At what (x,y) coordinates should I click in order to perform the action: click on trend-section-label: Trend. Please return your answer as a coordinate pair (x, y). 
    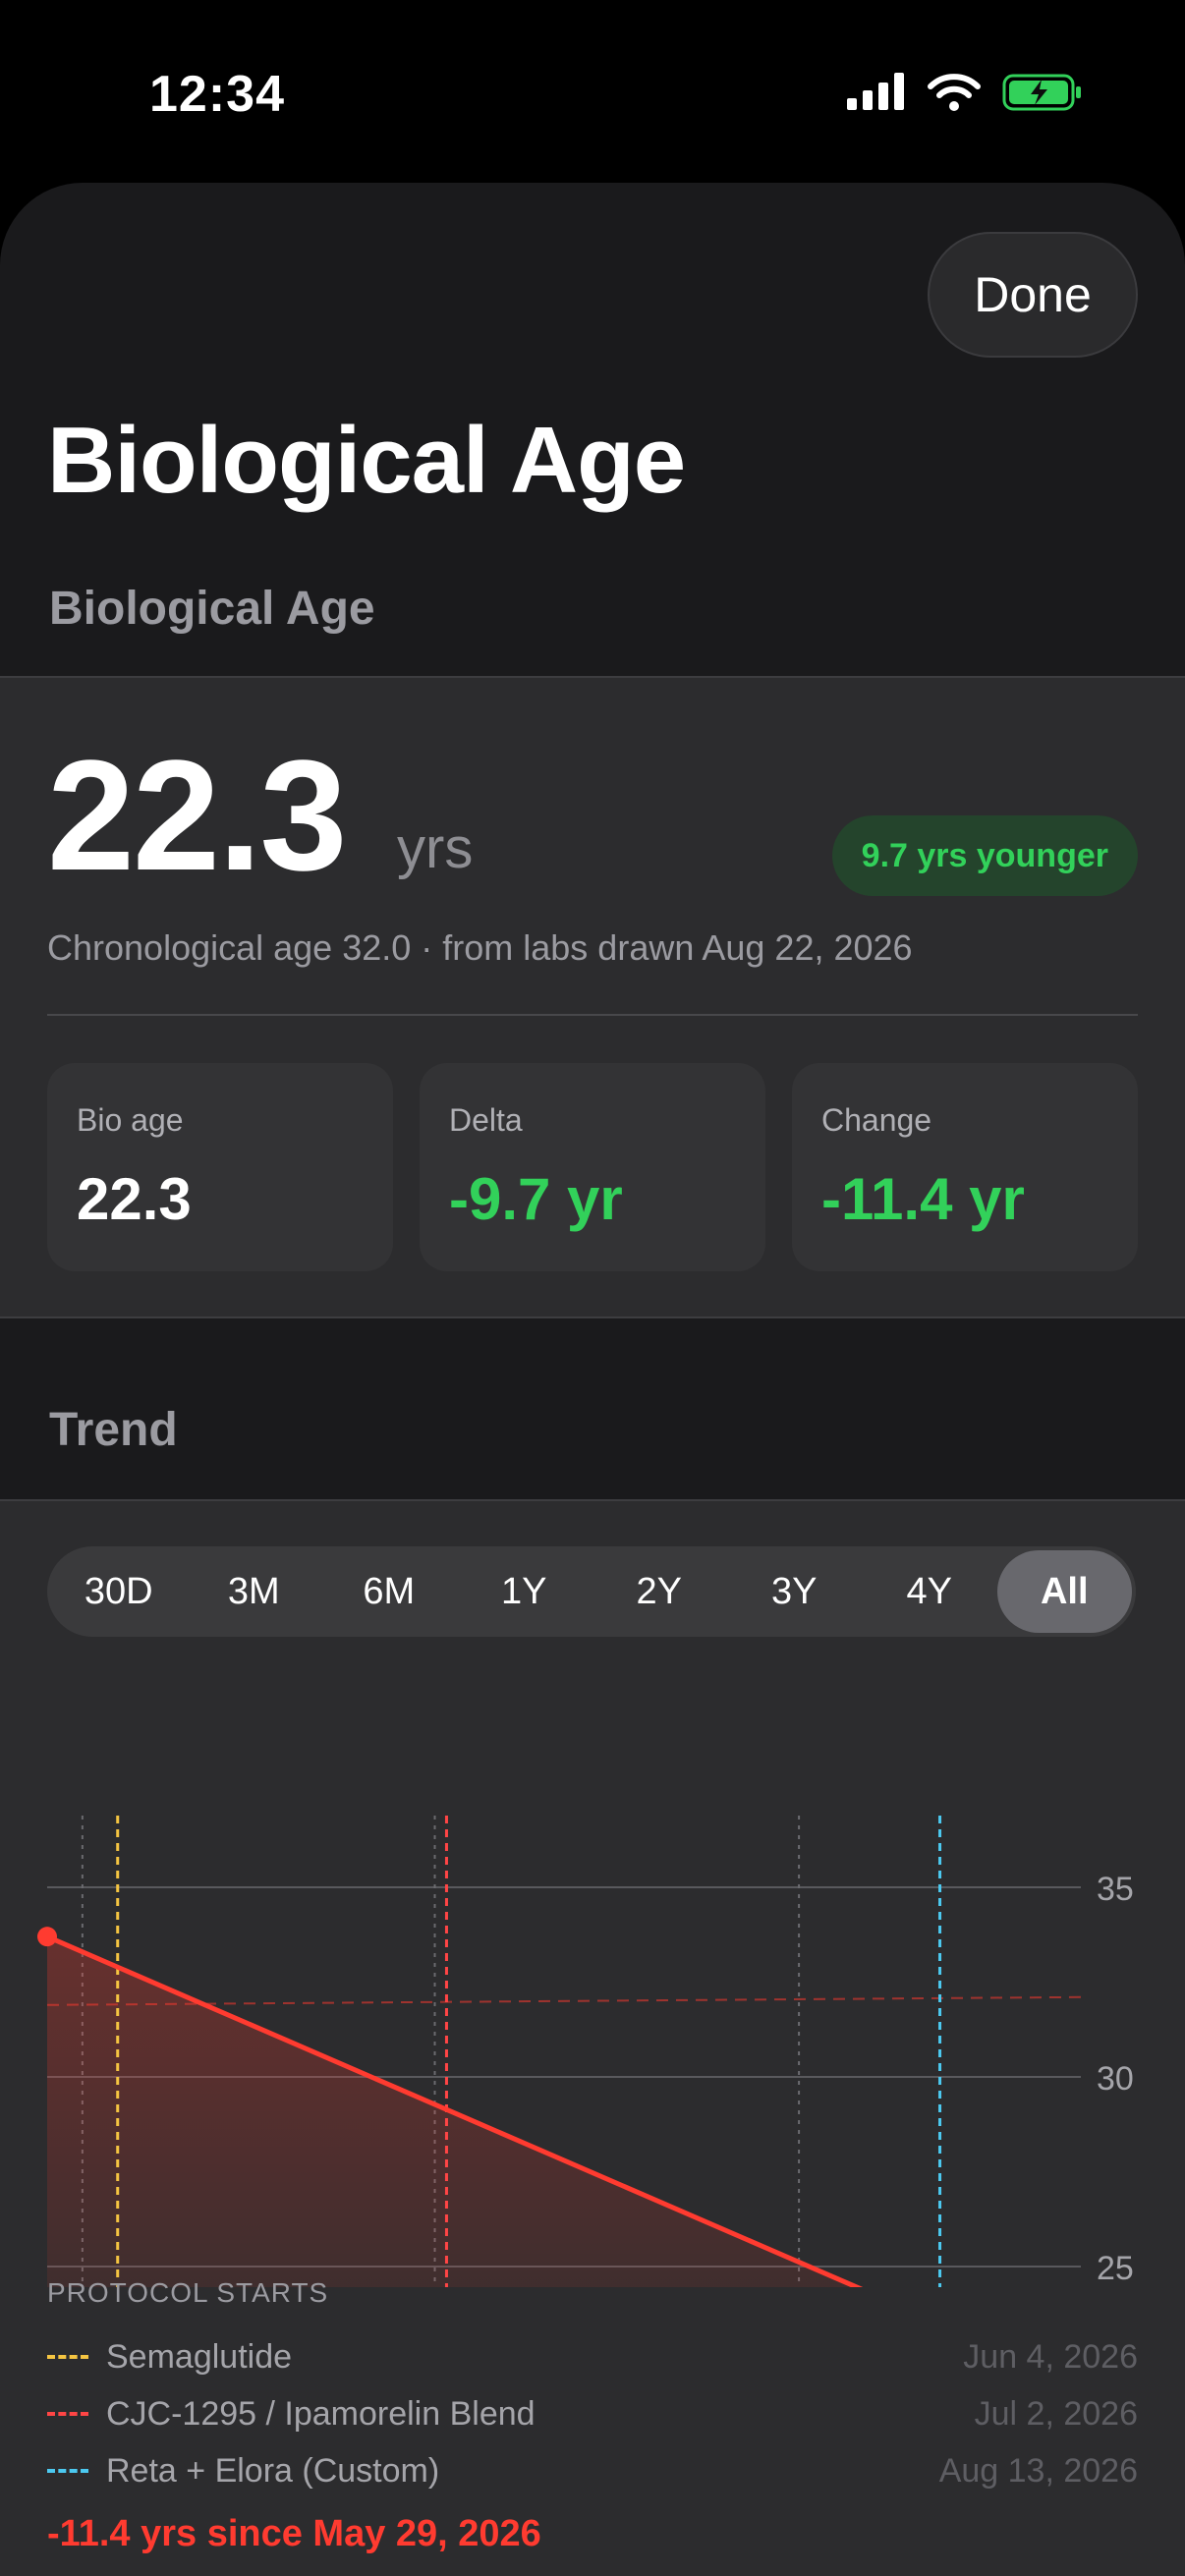
    Looking at the image, I should click on (114, 1430).